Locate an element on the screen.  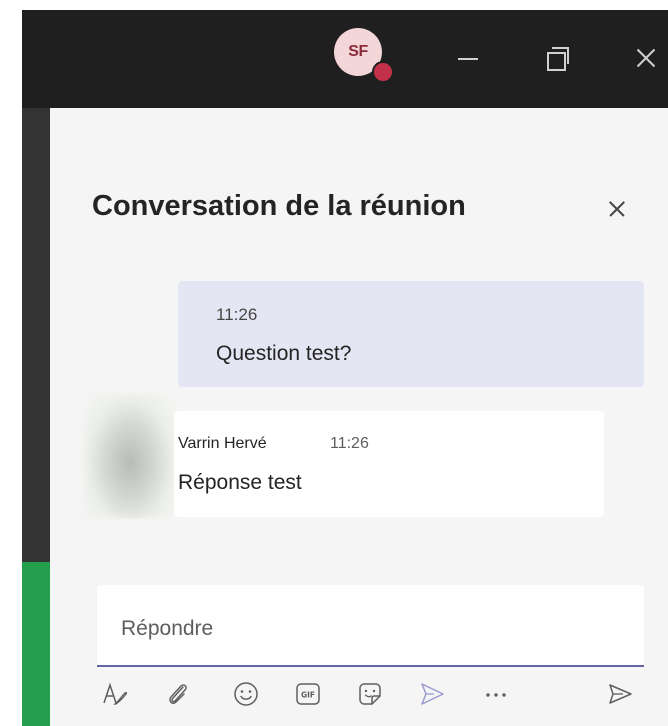
more-icon is located at coordinates (496, 694).